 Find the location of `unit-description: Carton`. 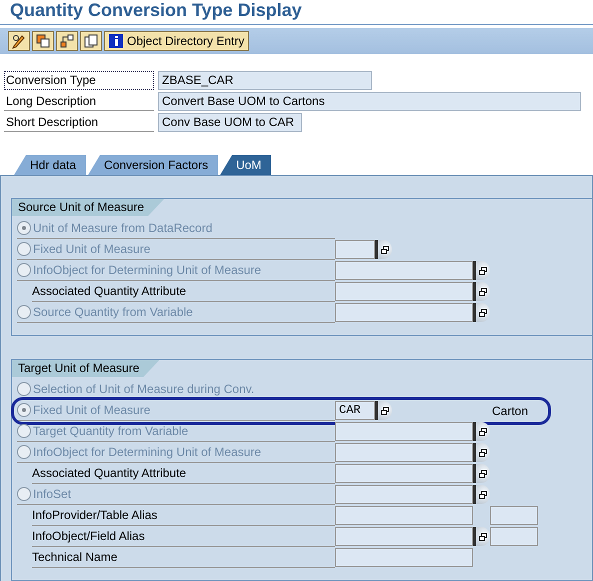

unit-description: Carton is located at coordinates (510, 411).